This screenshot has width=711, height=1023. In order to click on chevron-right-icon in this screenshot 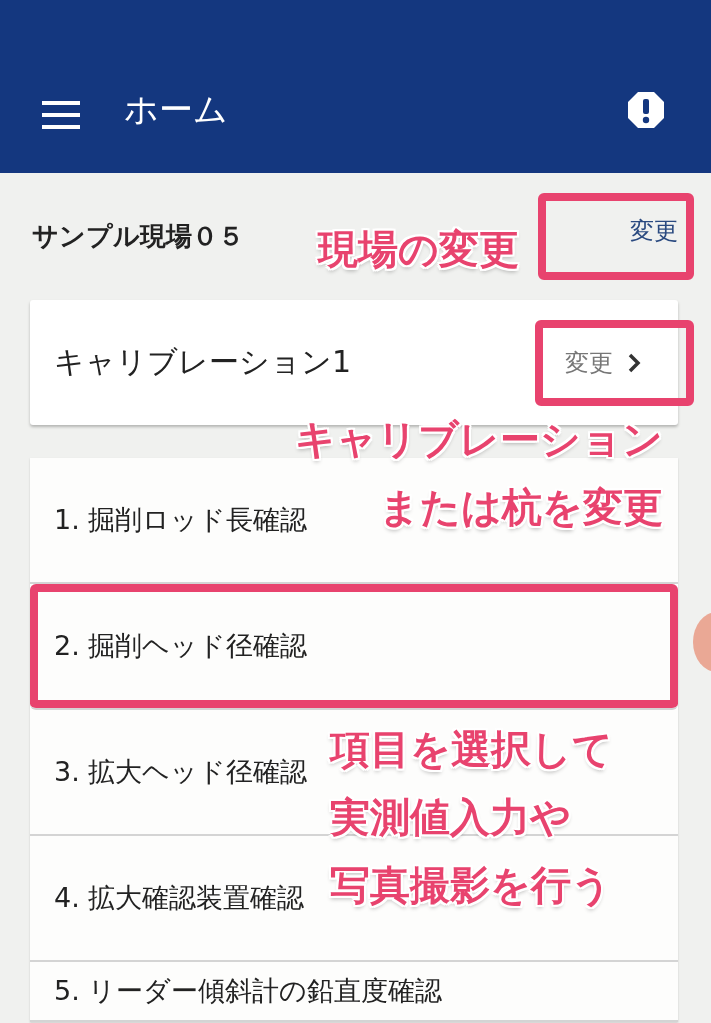, I will do `click(634, 362)`.